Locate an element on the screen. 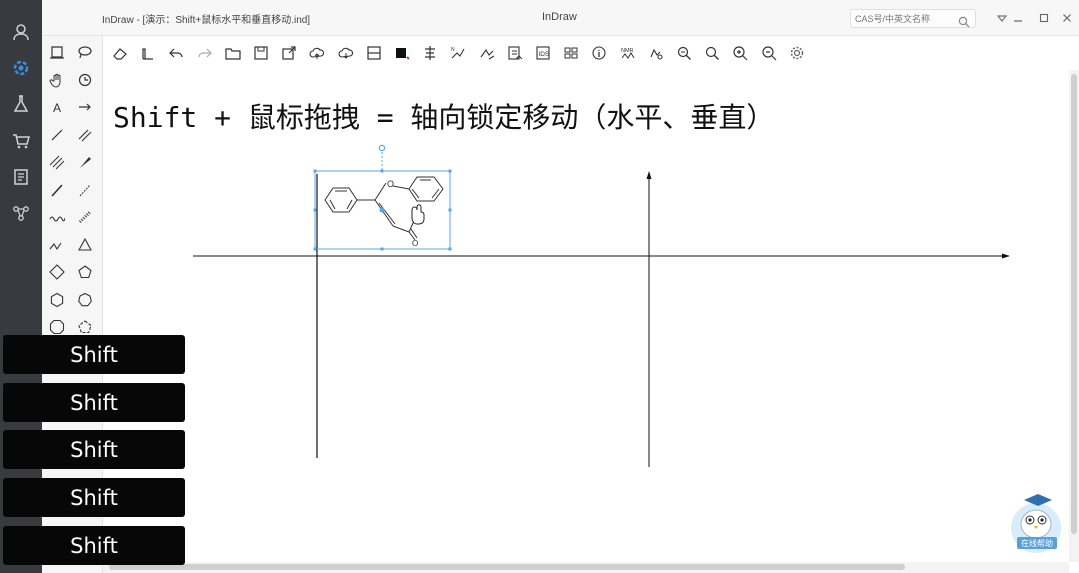  single-bond-icon is located at coordinates (57, 135).